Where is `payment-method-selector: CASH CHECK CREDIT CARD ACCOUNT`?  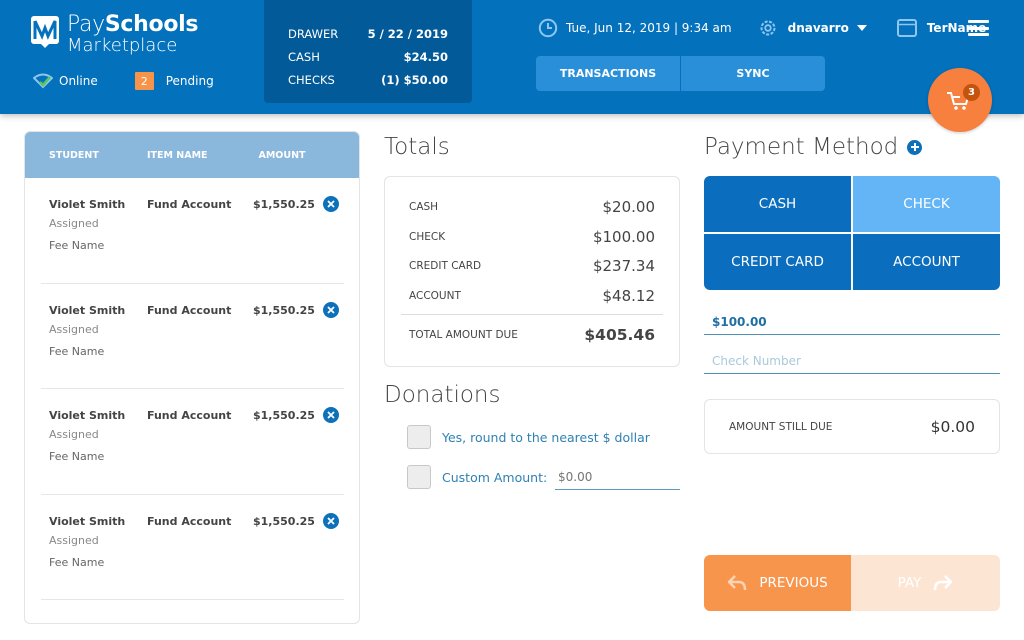
payment-method-selector: CASH CHECK CREDIT CARD ACCOUNT is located at coordinates (852, 233).